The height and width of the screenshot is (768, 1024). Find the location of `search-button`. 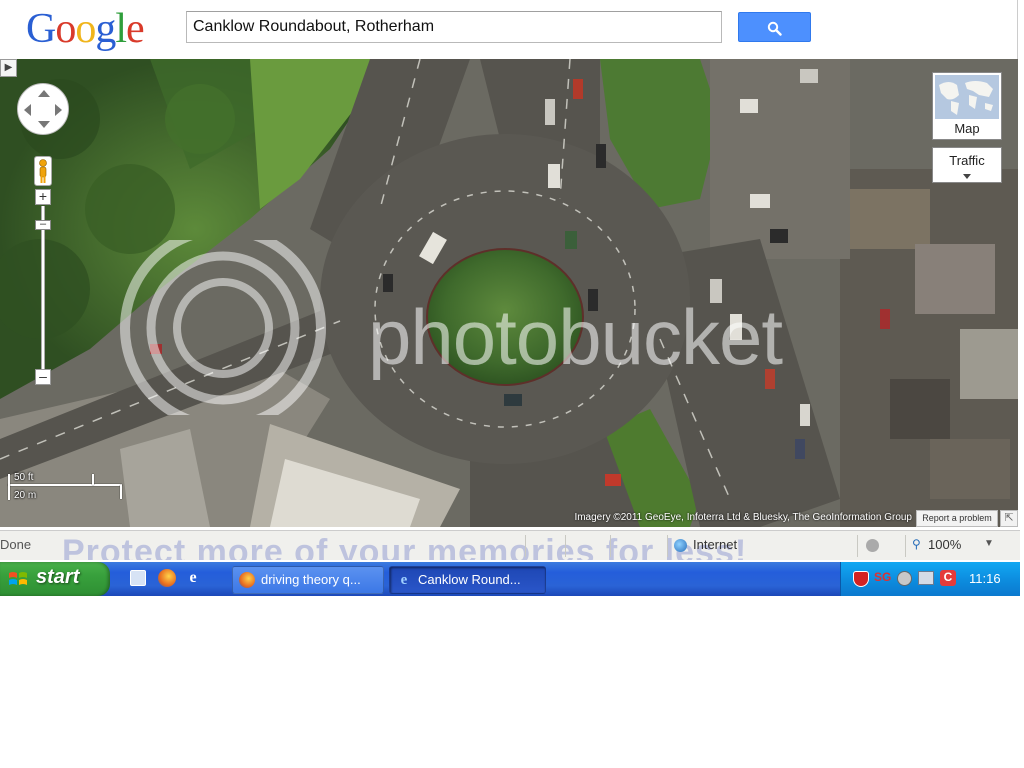

search-button is located at coordinates (774, 27).